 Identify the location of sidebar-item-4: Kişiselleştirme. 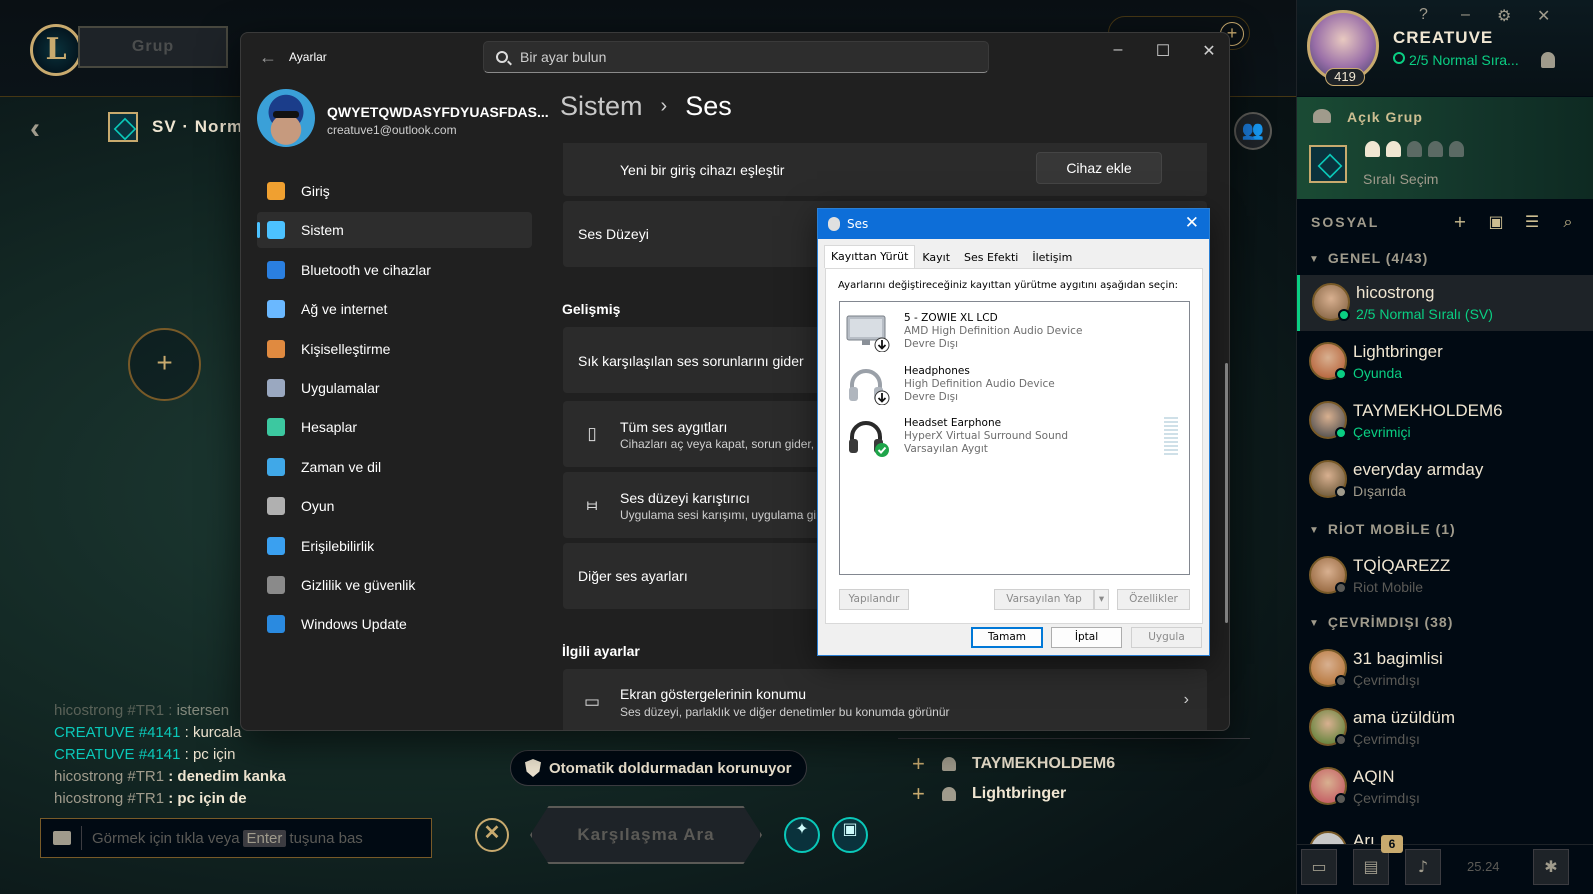
(394, 349).